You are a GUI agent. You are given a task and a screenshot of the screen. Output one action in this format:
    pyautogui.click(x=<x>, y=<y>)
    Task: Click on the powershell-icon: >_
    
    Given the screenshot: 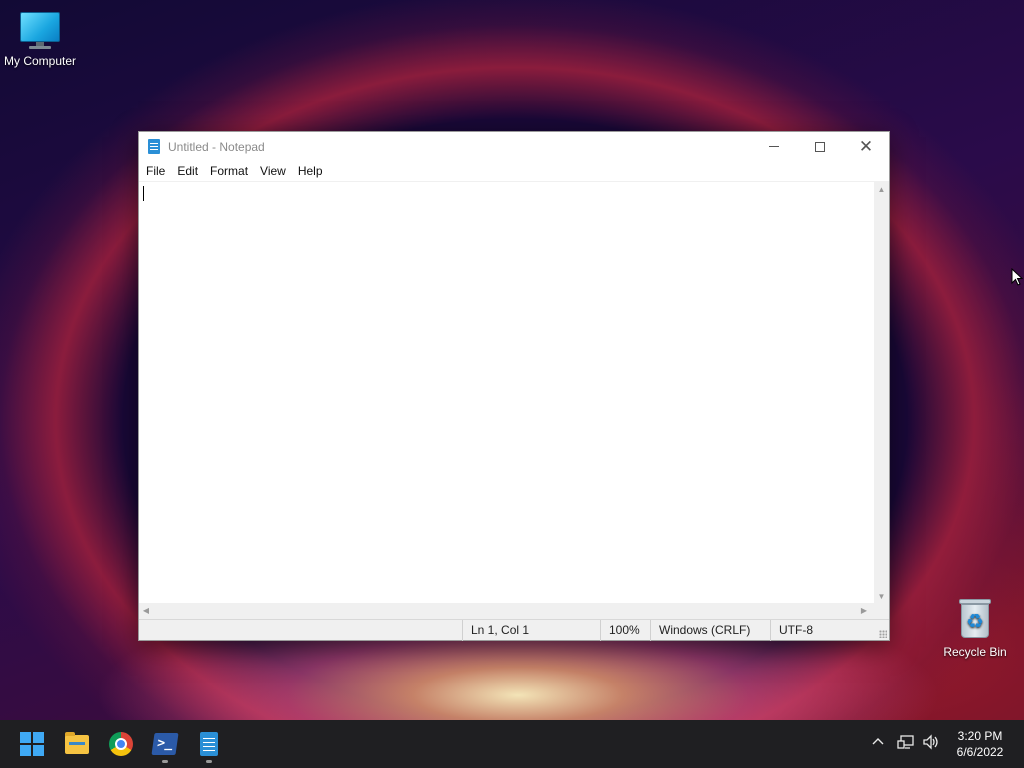 What is the action you would take?
    pyautogui.click(x=165, y=744)
    